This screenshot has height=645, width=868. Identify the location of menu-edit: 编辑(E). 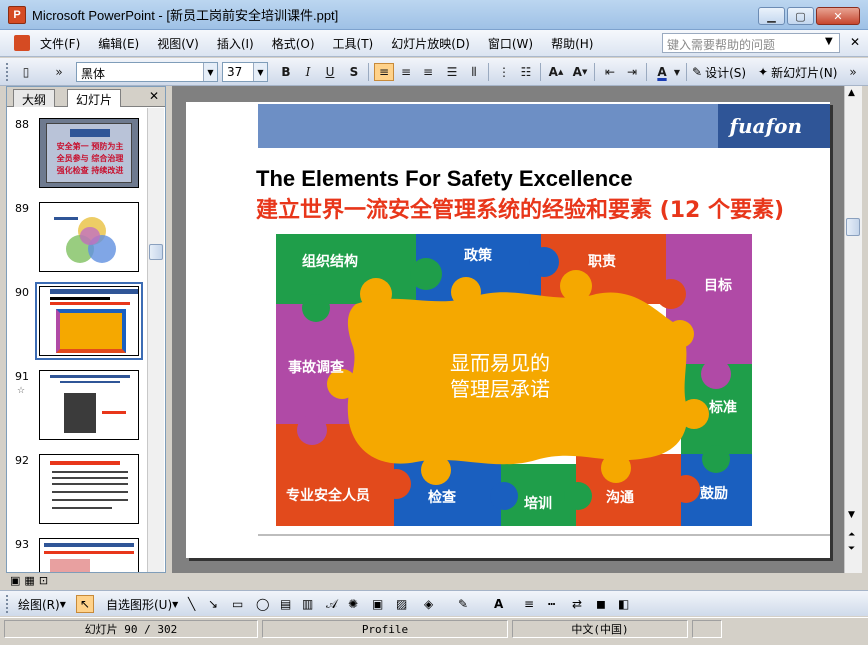
(118, 43).